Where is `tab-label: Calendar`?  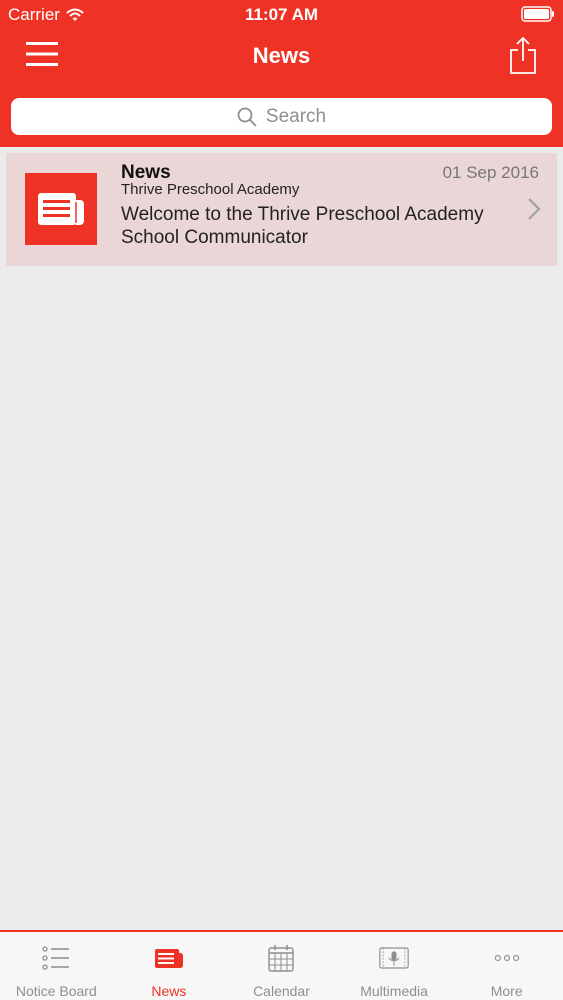 tab-label: Calendar is located at coordinates (281, 991).